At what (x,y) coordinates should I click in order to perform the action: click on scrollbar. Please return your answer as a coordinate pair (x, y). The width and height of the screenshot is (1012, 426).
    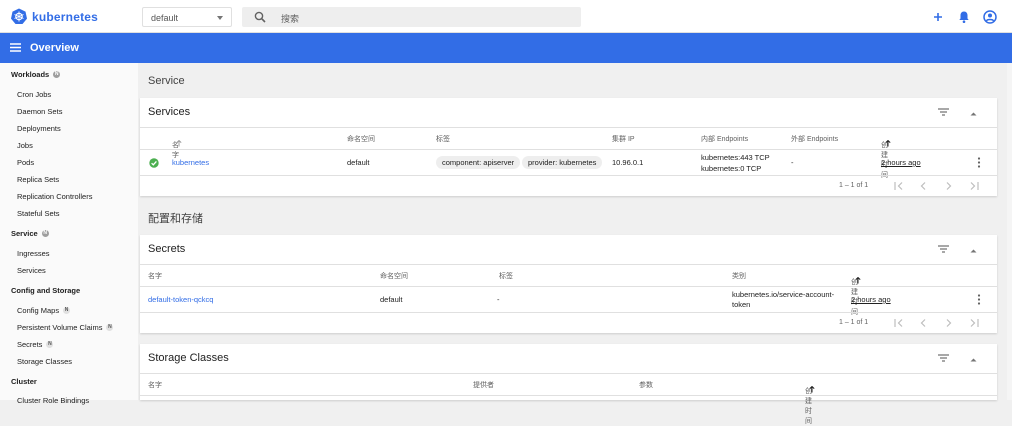
    Looking at the image, I should click on (1009, 231).